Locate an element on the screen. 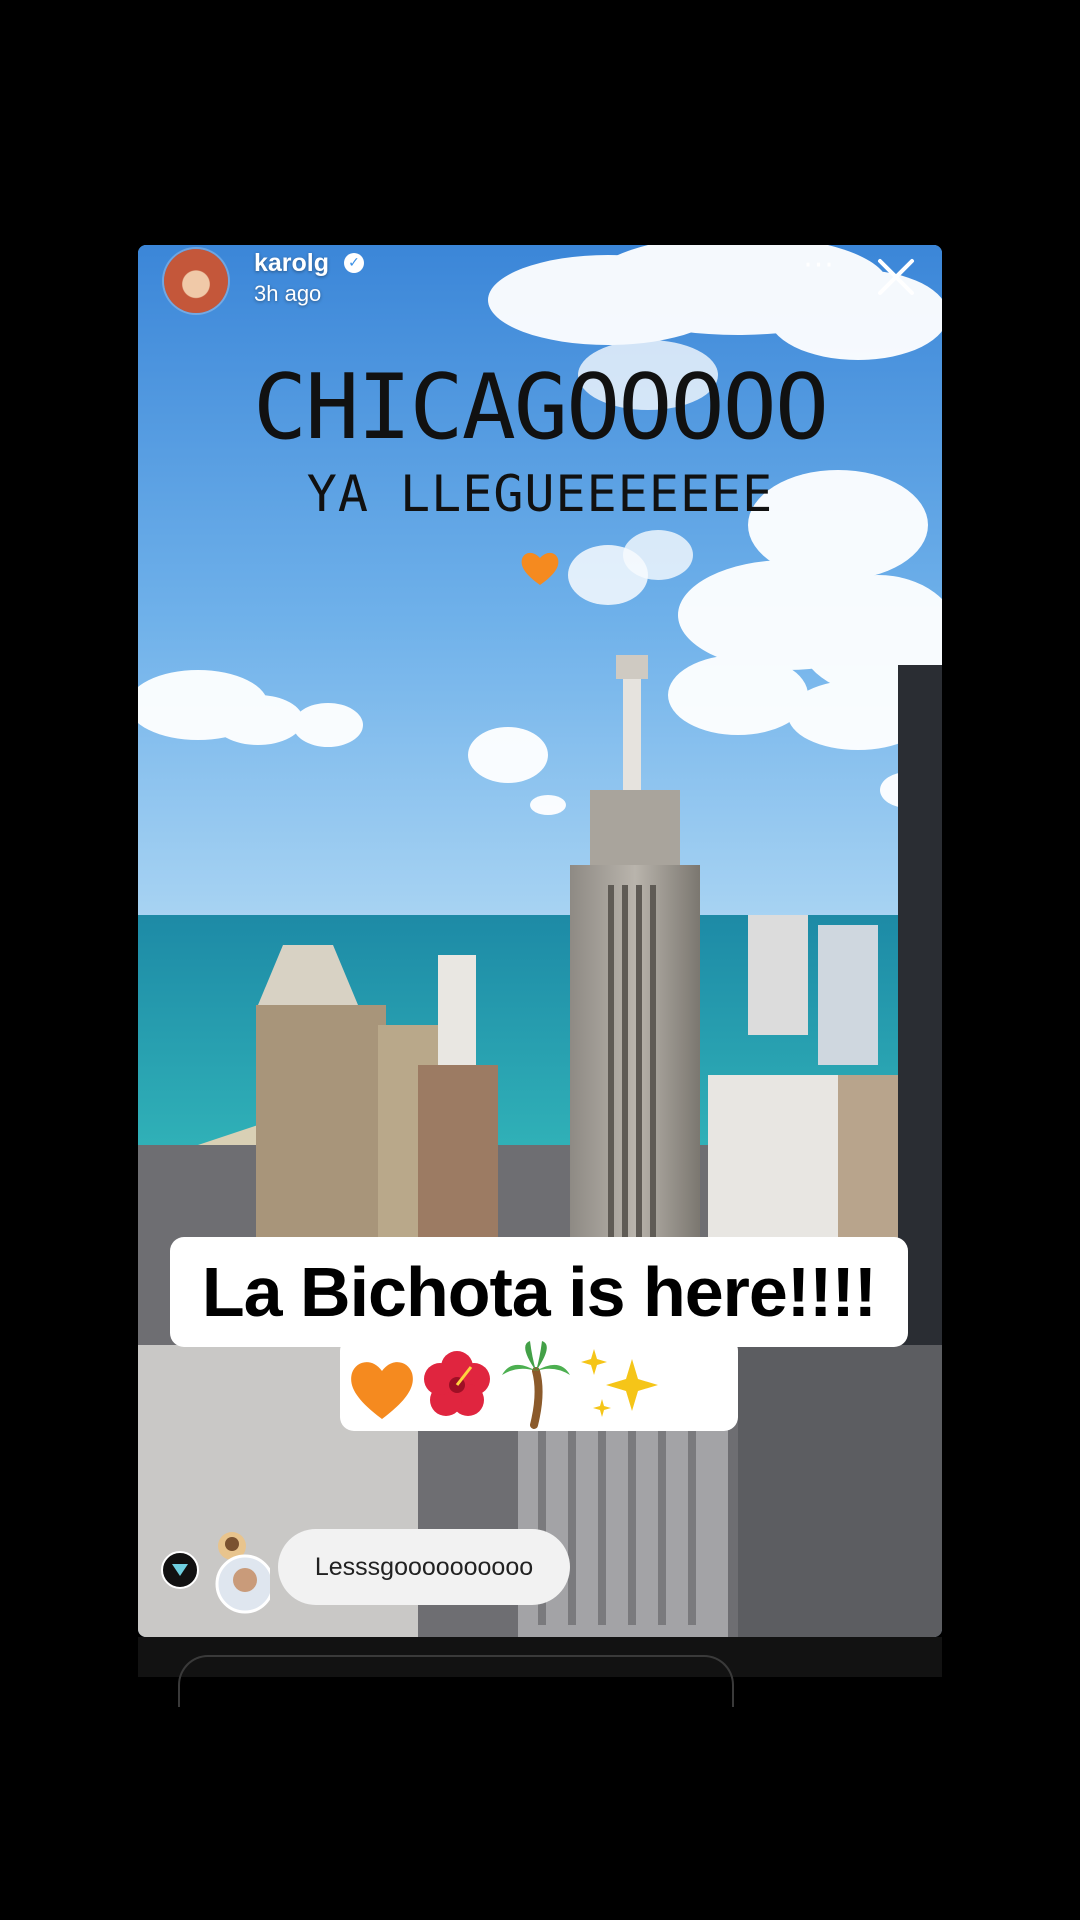 This screenshot has height=1920, width=1080. more-options-button: ··· is located at coordinates (819, 271).